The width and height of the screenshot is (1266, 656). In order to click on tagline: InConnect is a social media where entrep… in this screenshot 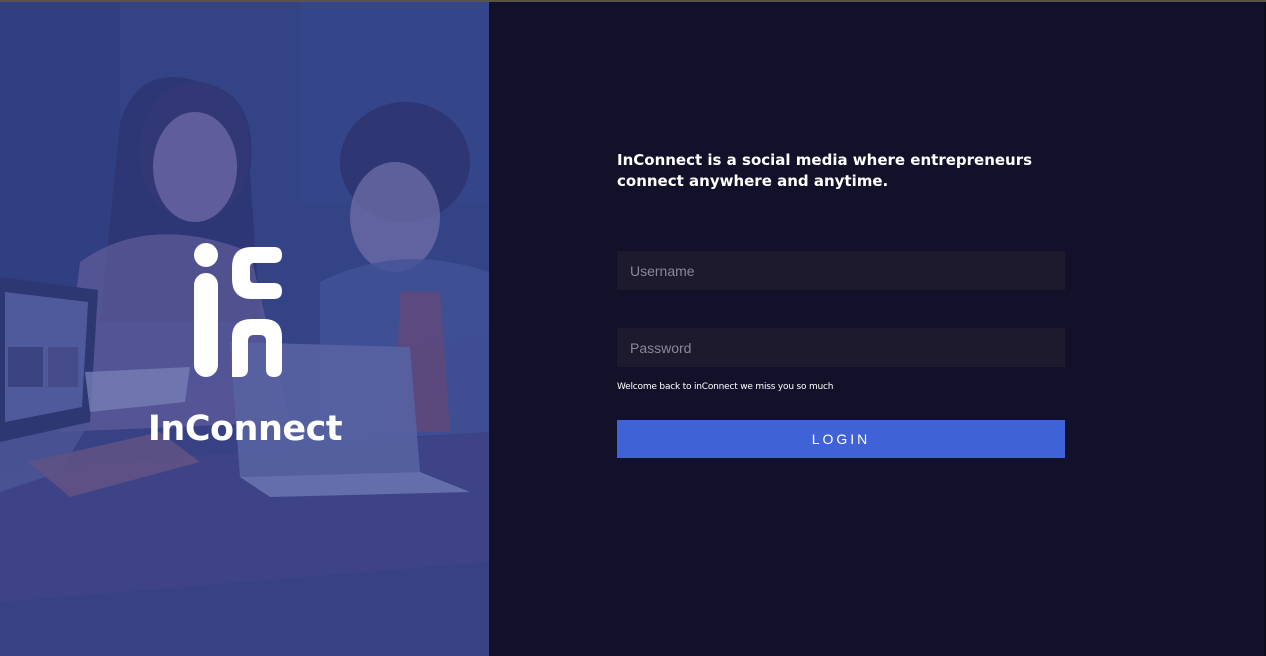, I will do `click(825, 170)`.